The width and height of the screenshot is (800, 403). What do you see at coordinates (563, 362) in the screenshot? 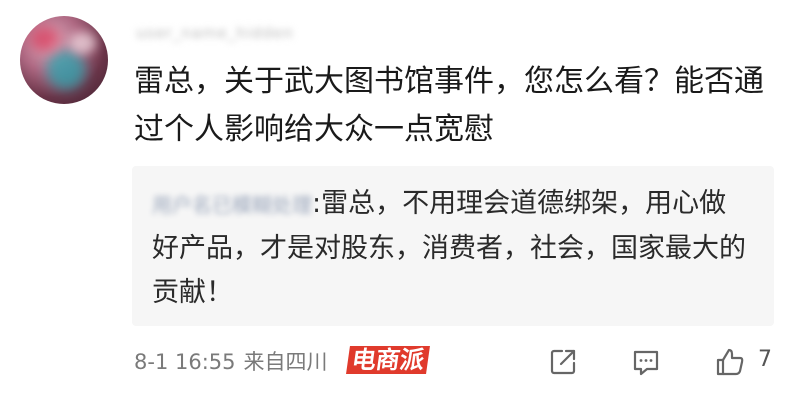
I see `share-icon` at bounding box center [563, 362].